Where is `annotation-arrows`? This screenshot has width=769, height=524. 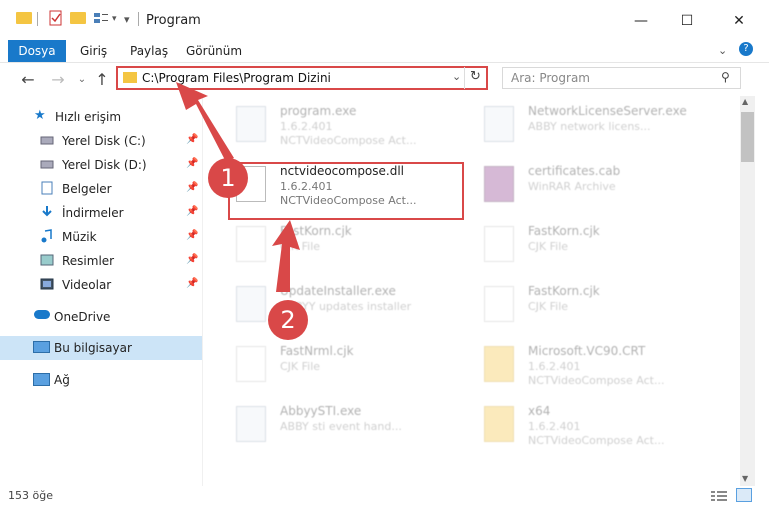 annotation-arrows is located at coordinates (238, 187).